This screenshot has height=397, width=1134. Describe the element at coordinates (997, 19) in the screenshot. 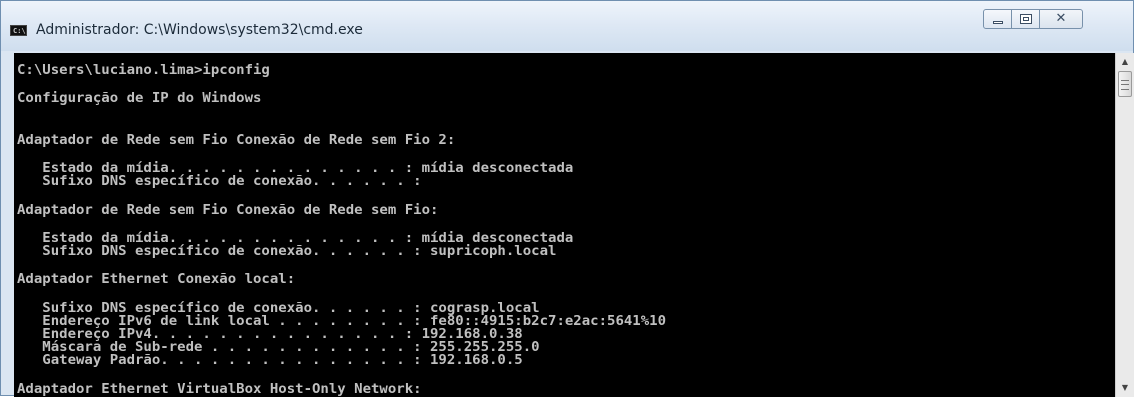

I see `minimize-button` at that location.